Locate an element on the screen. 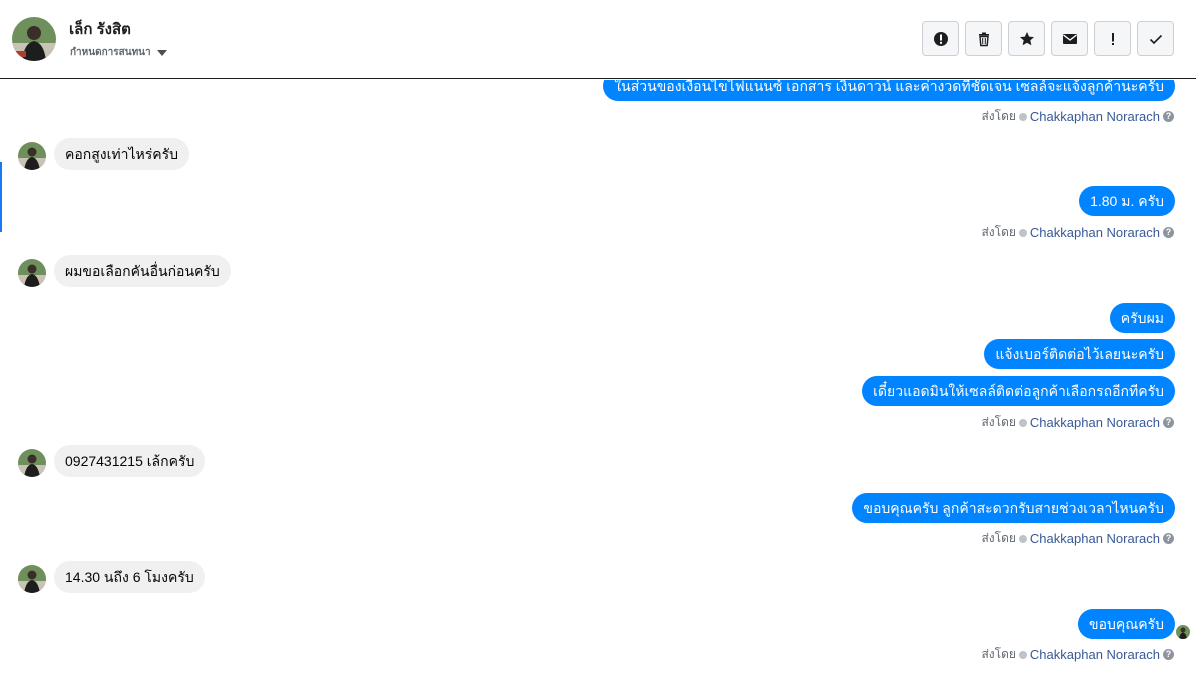 This screenshot has height=693, width=1196. mark-done-button is located at coordinates (1155, 38).